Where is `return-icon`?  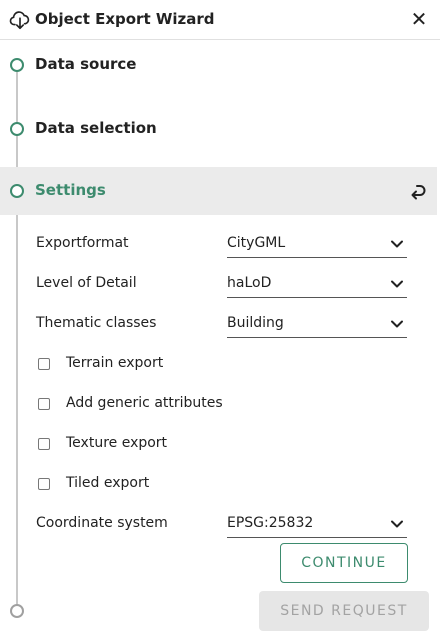
return-icon is located at coordinates (417, 191).